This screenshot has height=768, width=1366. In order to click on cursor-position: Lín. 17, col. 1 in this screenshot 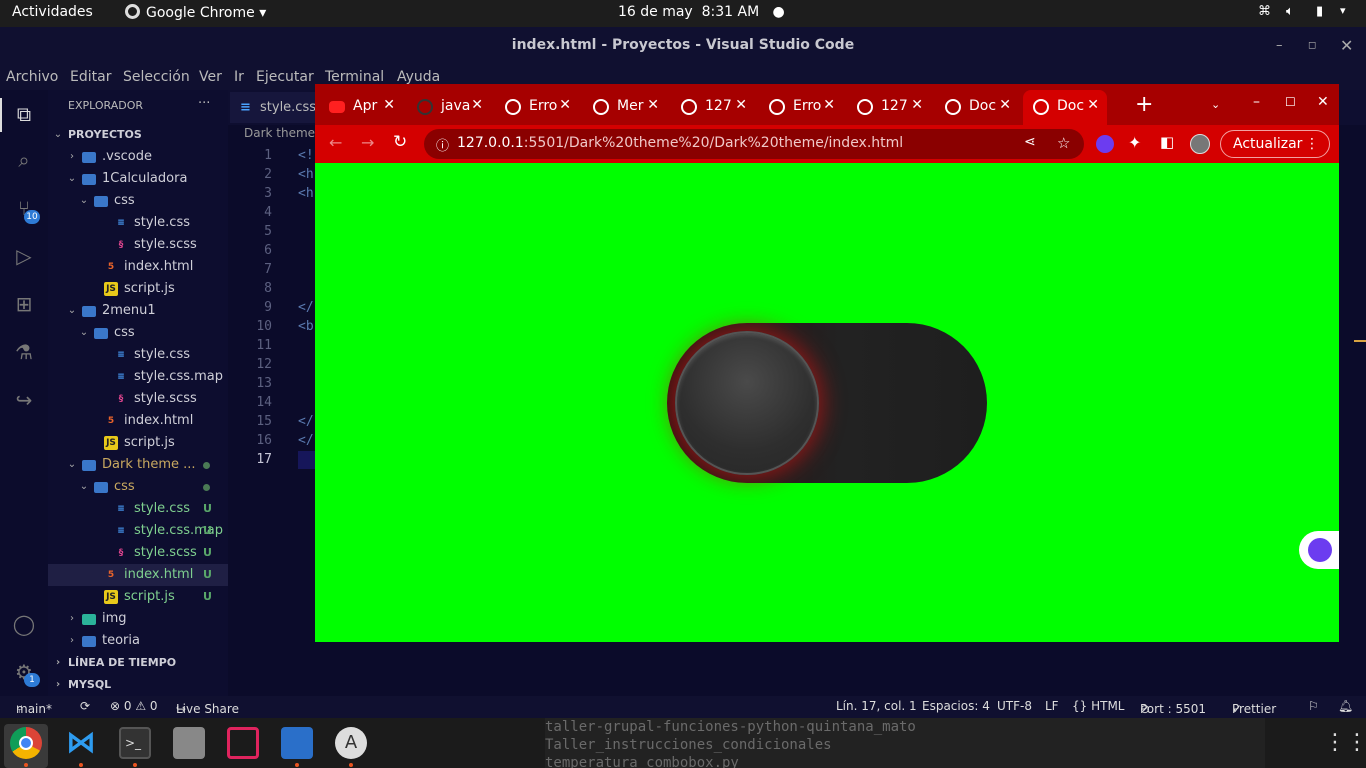, I will do `click(876, 706)`.